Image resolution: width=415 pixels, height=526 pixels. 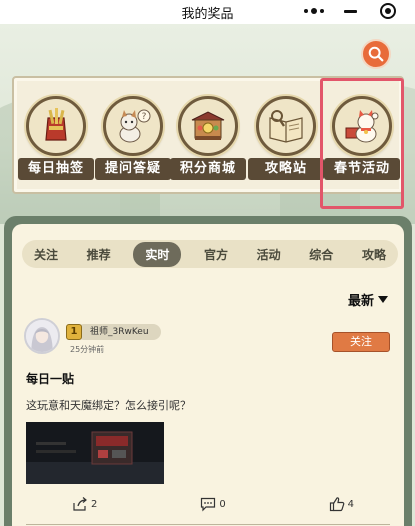 I want to click on title-bar: 我的奖品, so click(x=207, y=12).